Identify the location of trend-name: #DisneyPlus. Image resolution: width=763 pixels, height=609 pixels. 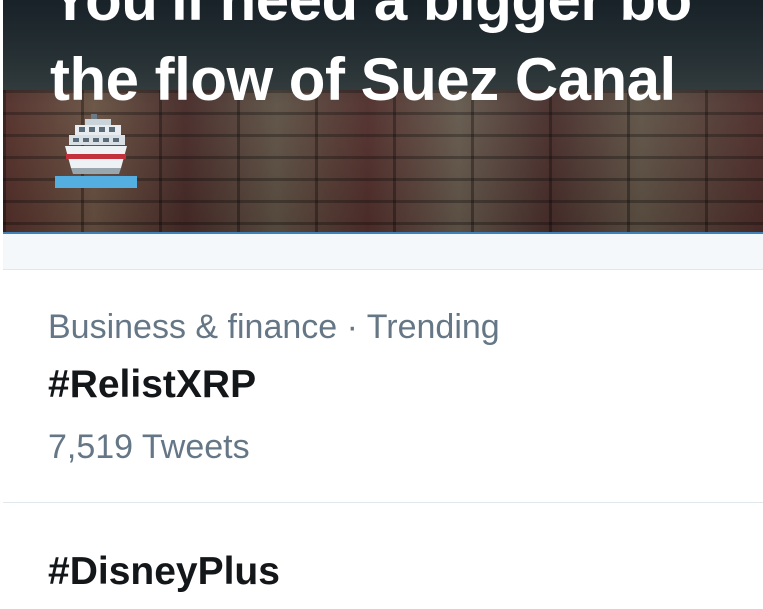
(164, 572).